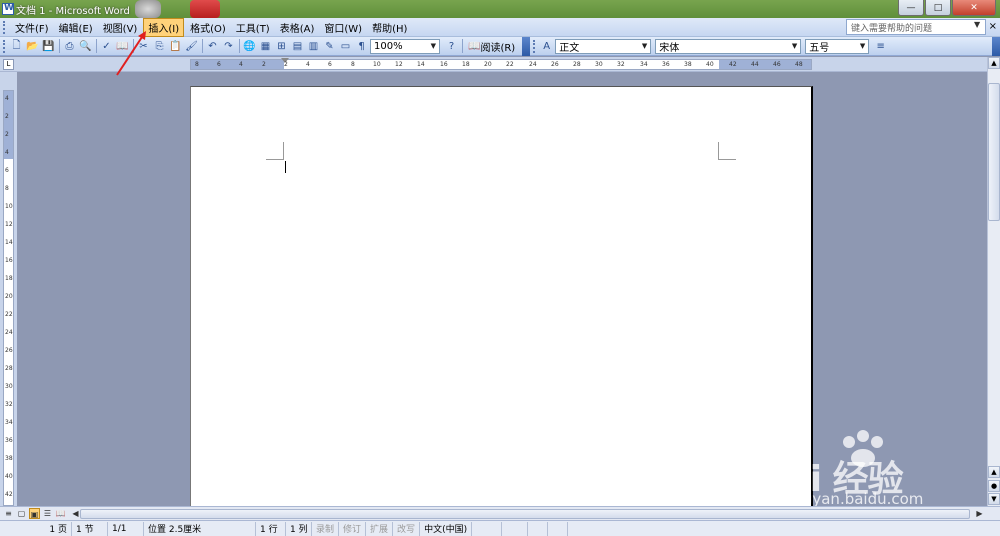  What do you see at coordinates (837, 46) in the screenshot?
I see `font-size-select: 五号 ▼` at bounding box center [837, 46].